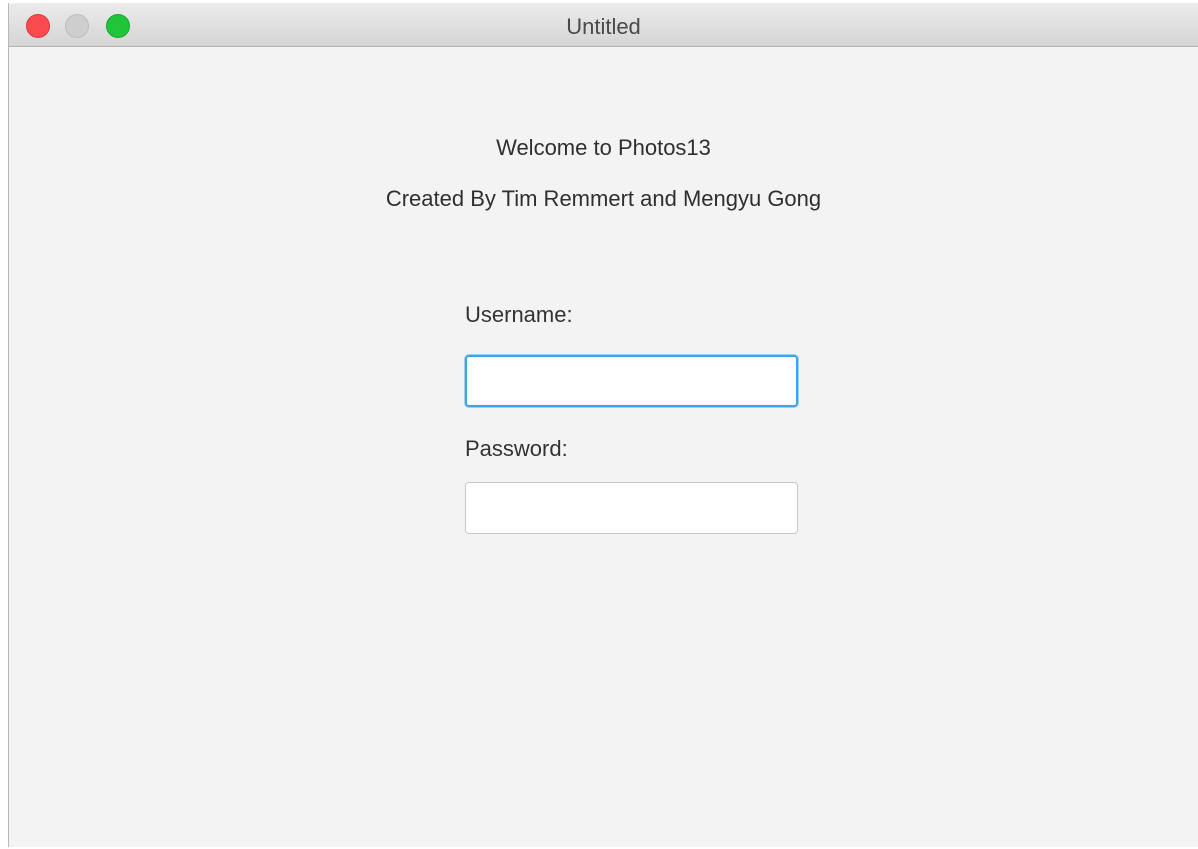 The width and height of the screenshot is (1198, 849). Describe the element at coordinates (631, 381) in the screenshot. I see `username-input` at that location.